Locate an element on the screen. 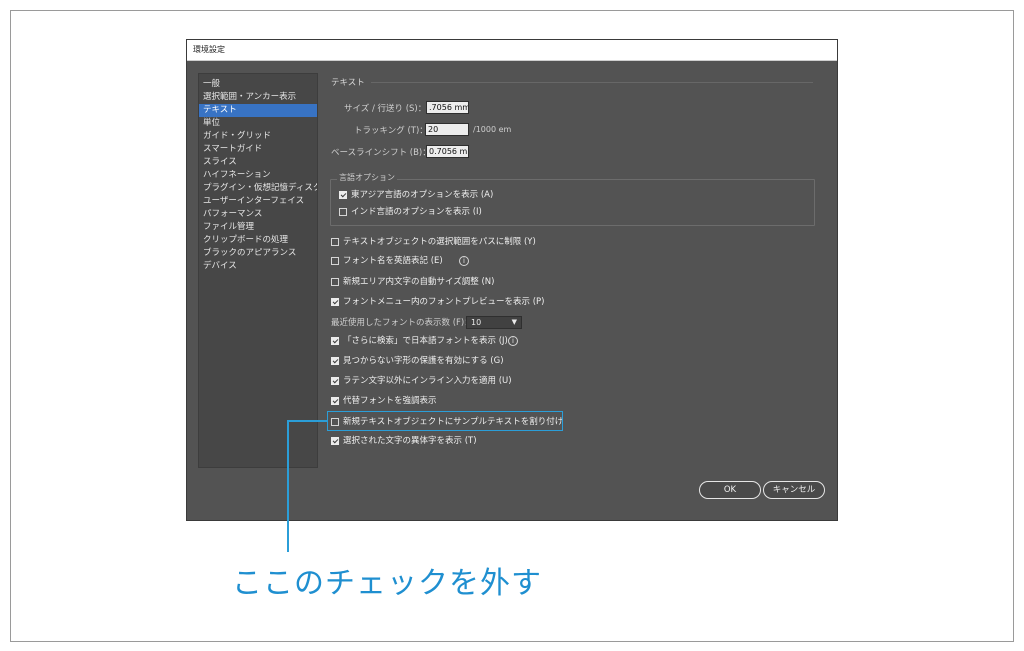  dialog-title: 環境設定 is located at coordinates (209, 49).